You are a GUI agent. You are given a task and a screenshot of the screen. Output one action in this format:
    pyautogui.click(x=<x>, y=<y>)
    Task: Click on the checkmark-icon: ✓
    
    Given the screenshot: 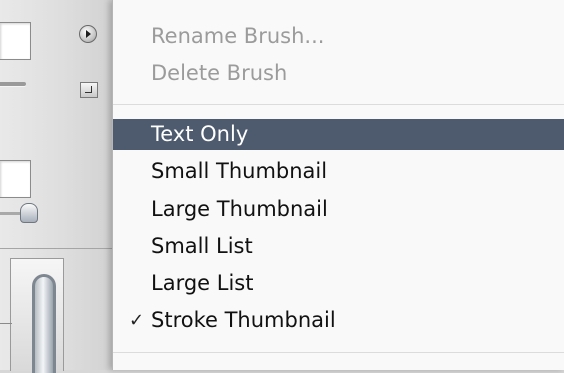 What is the action you would take?
    pyautogui.click(x=137, y=320)
    